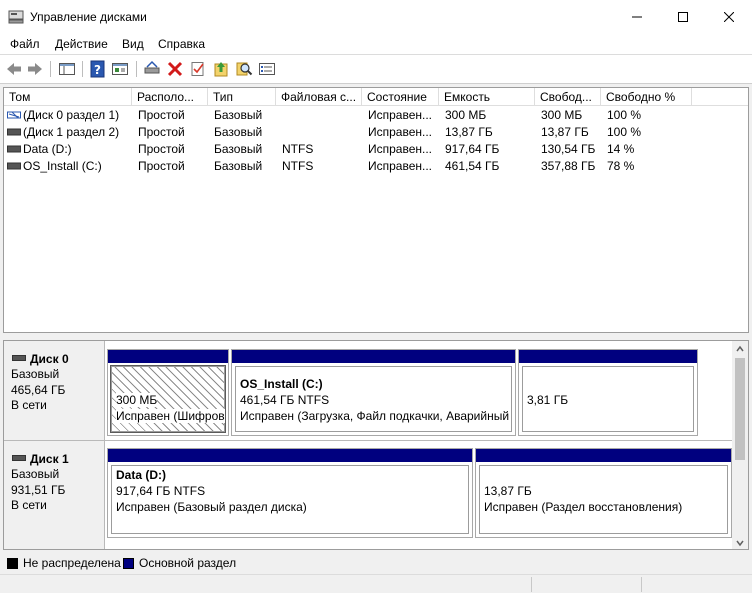 The height and width of the screenshot is (593, 752). I want to click on partition-label: OS_Install (C:), so click(281, 384).